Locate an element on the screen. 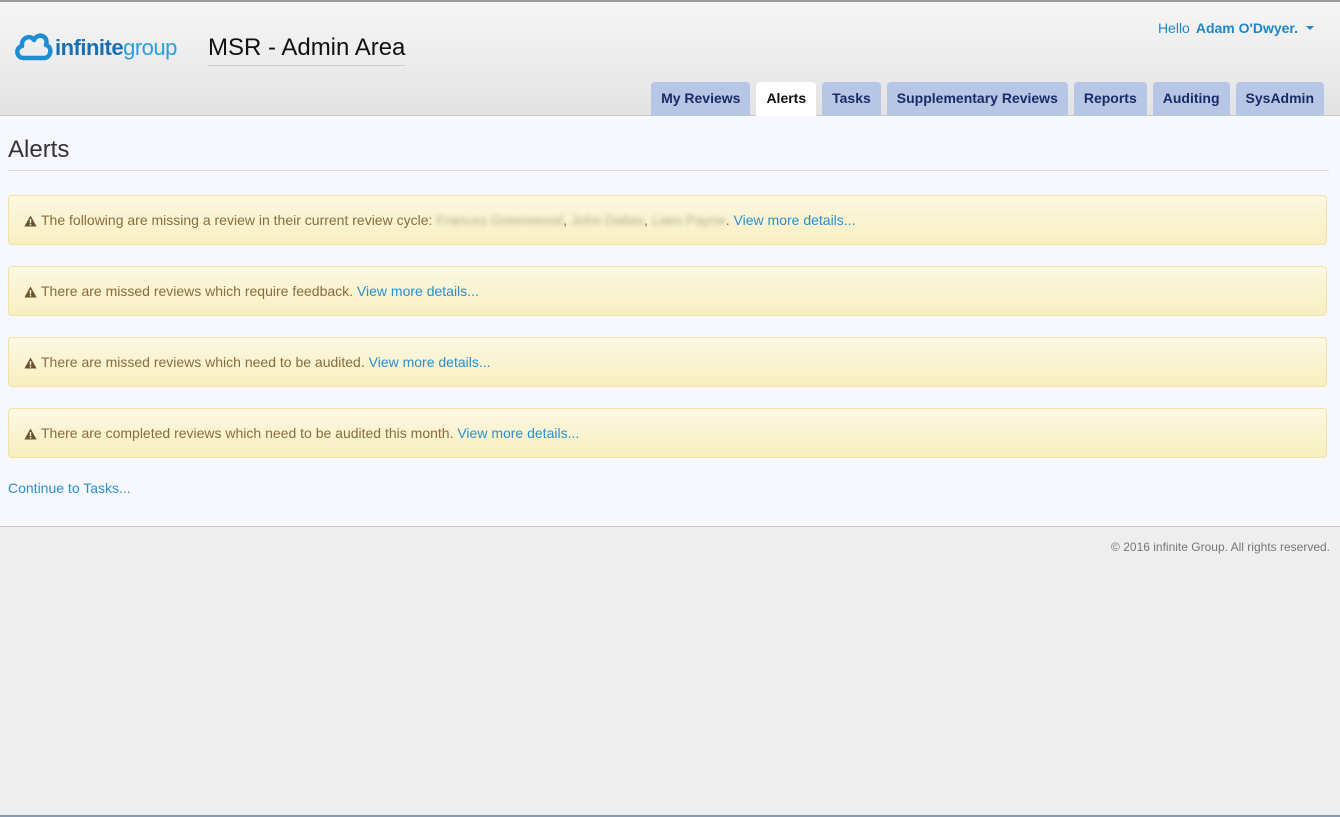  tab-tasks: Tasks is located at coordinates (851, 99).